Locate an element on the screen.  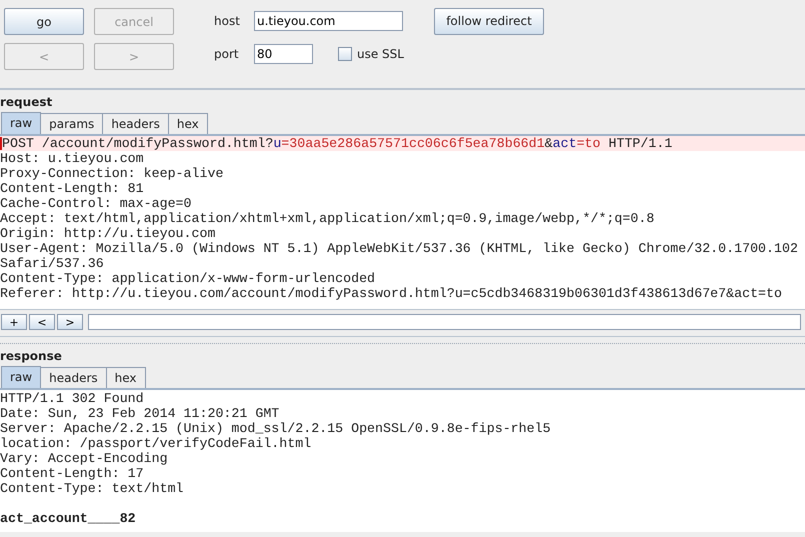
code-line: Vary: Accept-Encoding is located at coordinates (84, 458).